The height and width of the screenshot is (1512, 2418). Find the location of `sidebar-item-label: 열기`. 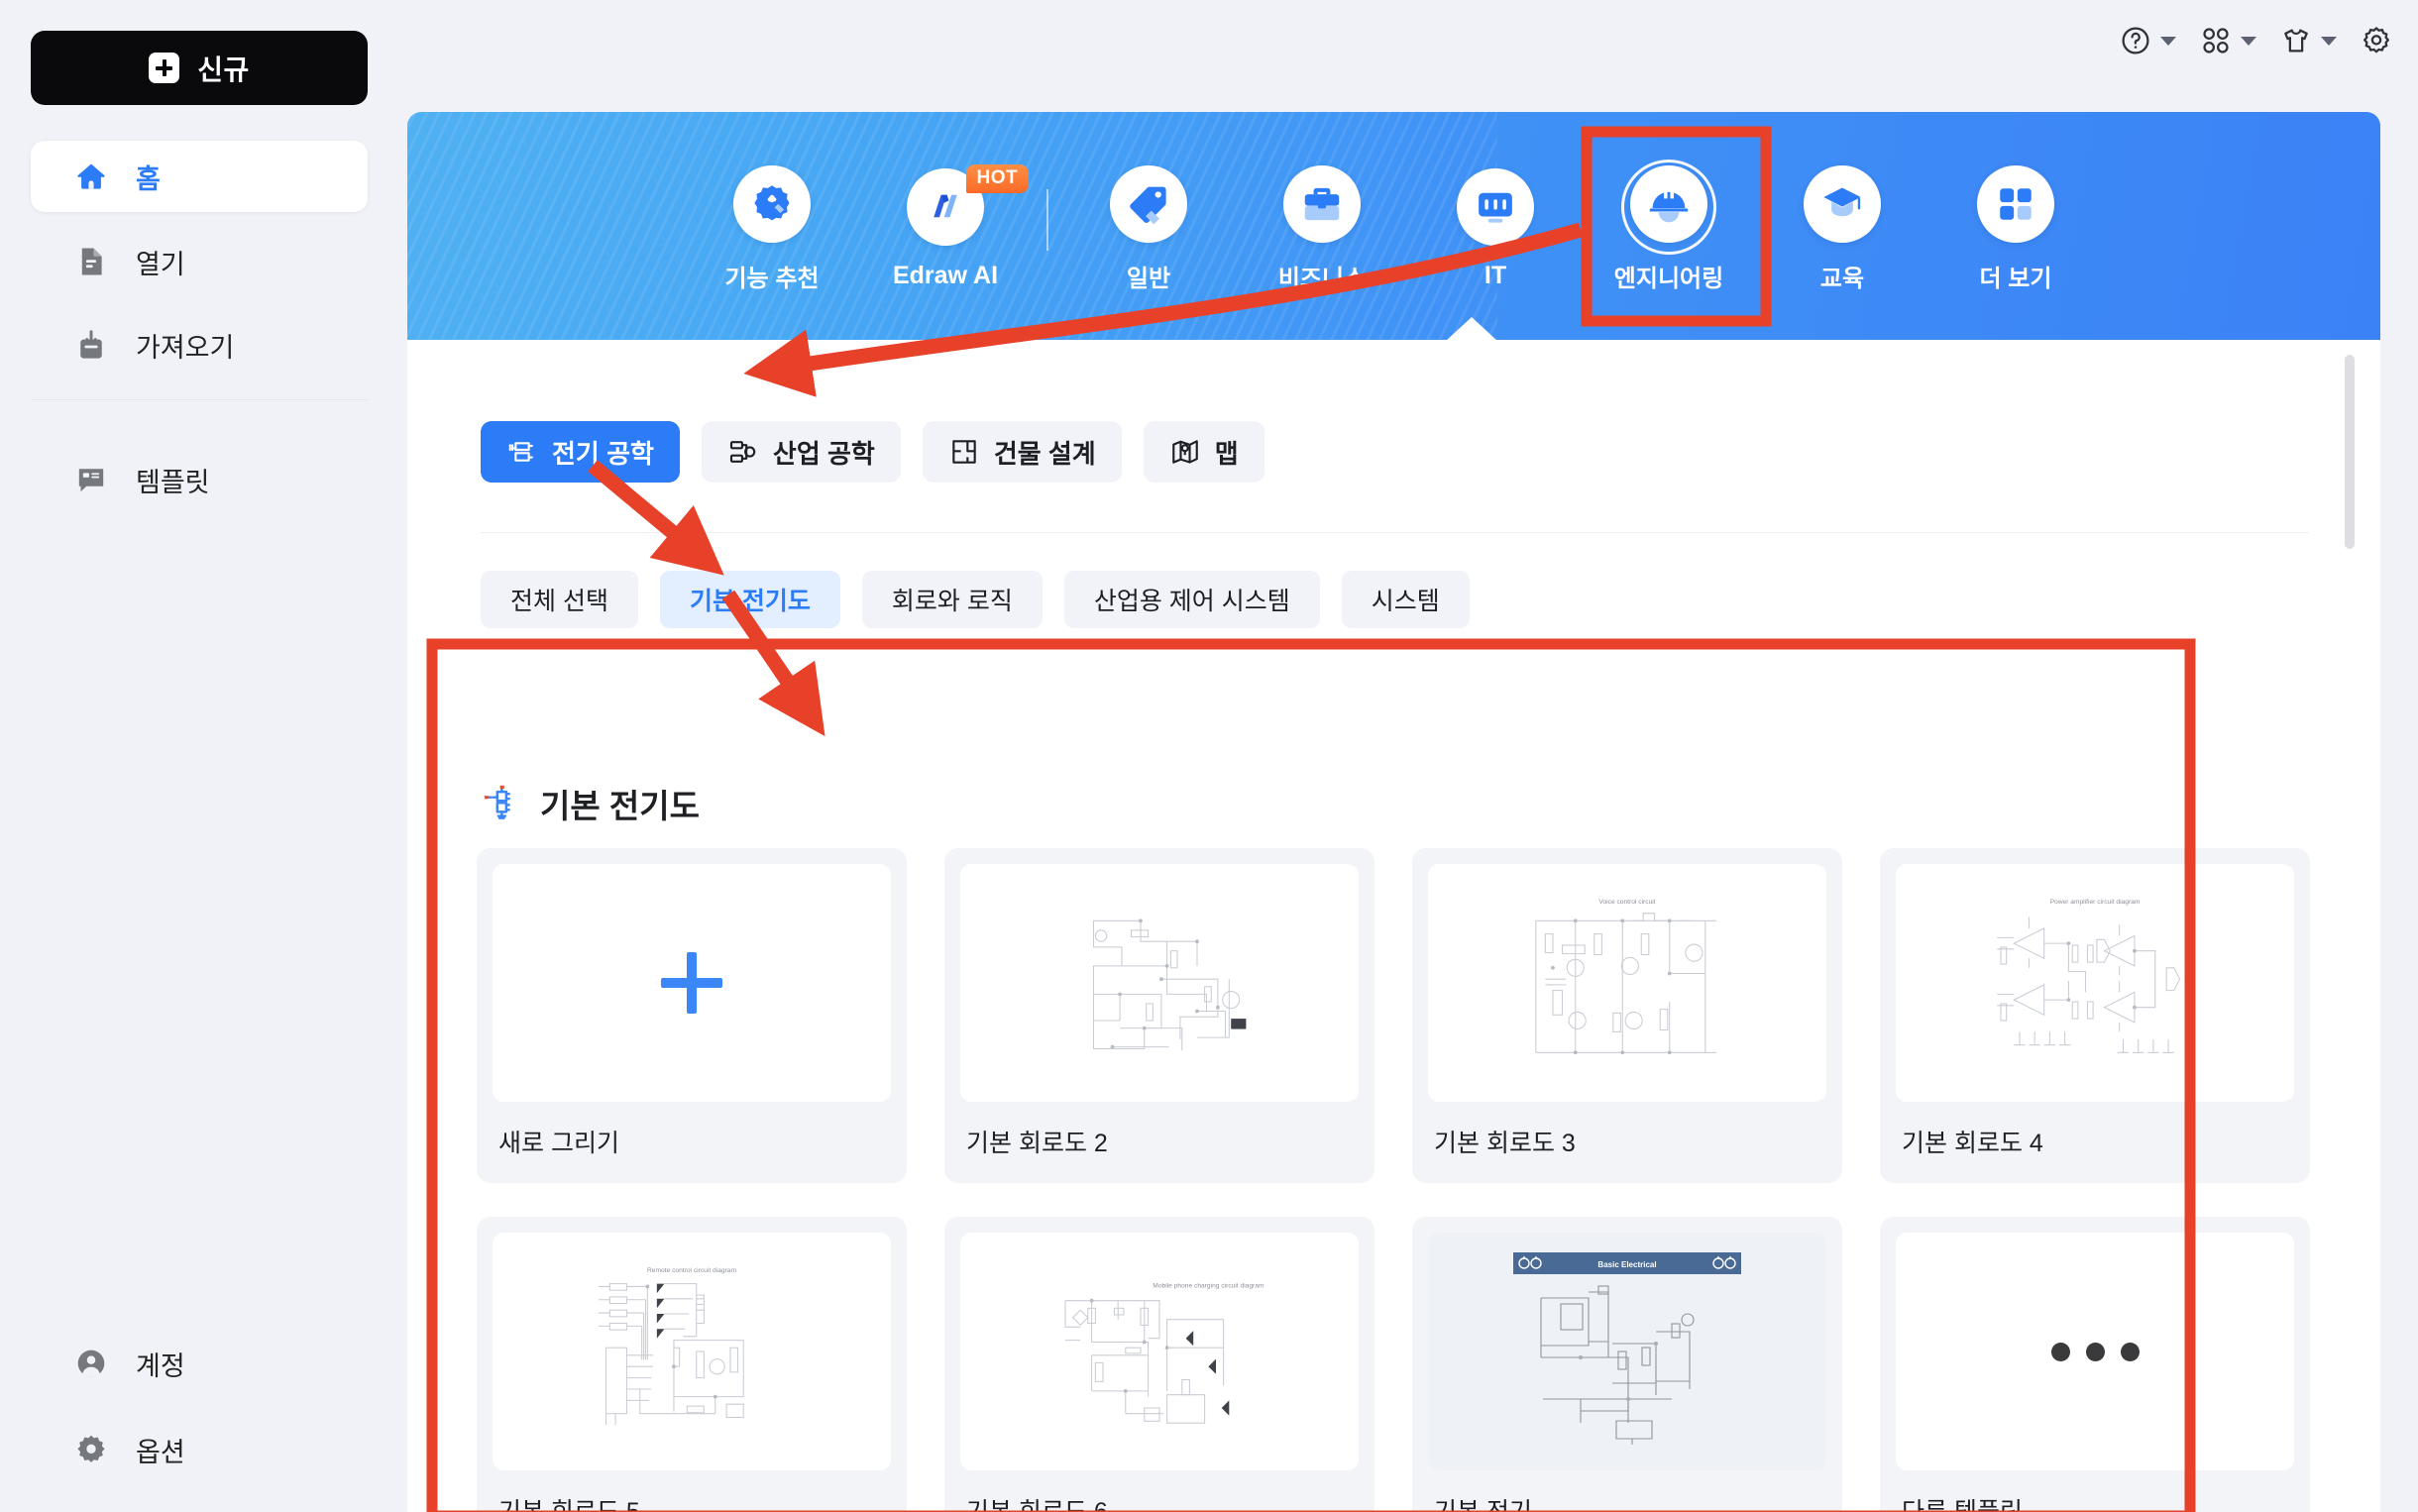

sidebar-item-label: 열기 is located at coordinates (160, 264).